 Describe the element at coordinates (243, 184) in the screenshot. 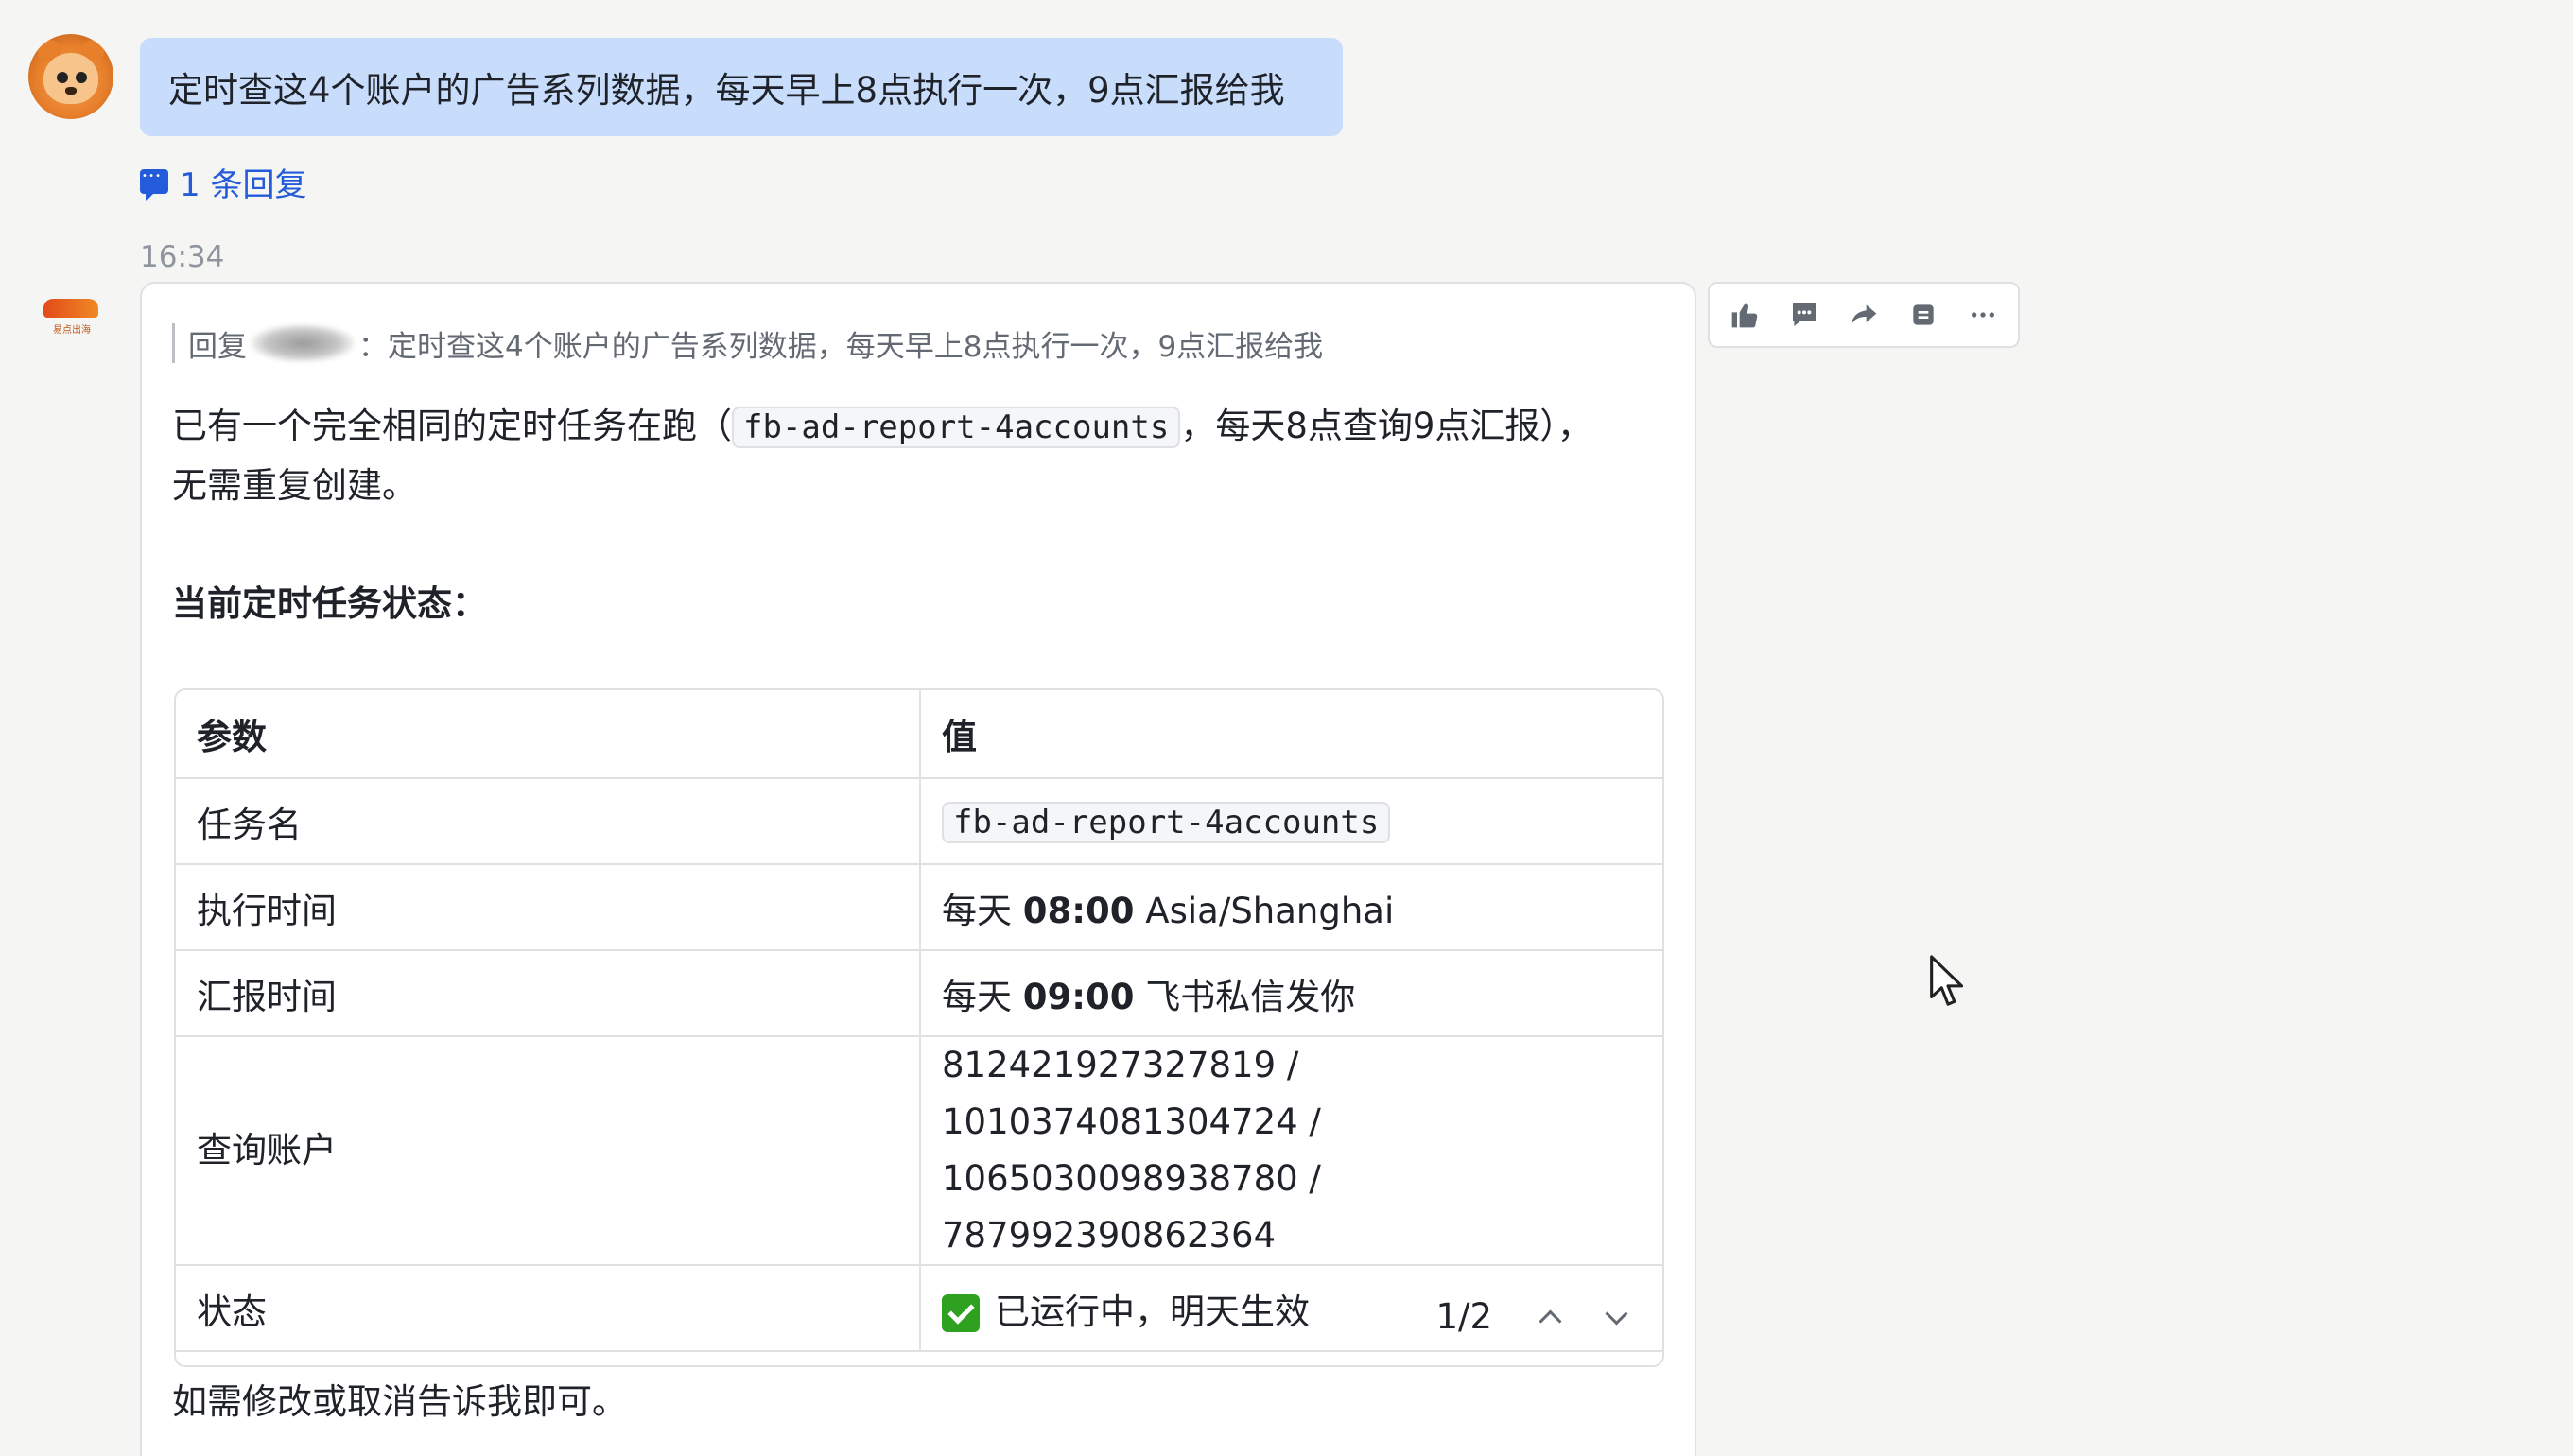

I see `thread-reply-label: 1 条回复` at that location.